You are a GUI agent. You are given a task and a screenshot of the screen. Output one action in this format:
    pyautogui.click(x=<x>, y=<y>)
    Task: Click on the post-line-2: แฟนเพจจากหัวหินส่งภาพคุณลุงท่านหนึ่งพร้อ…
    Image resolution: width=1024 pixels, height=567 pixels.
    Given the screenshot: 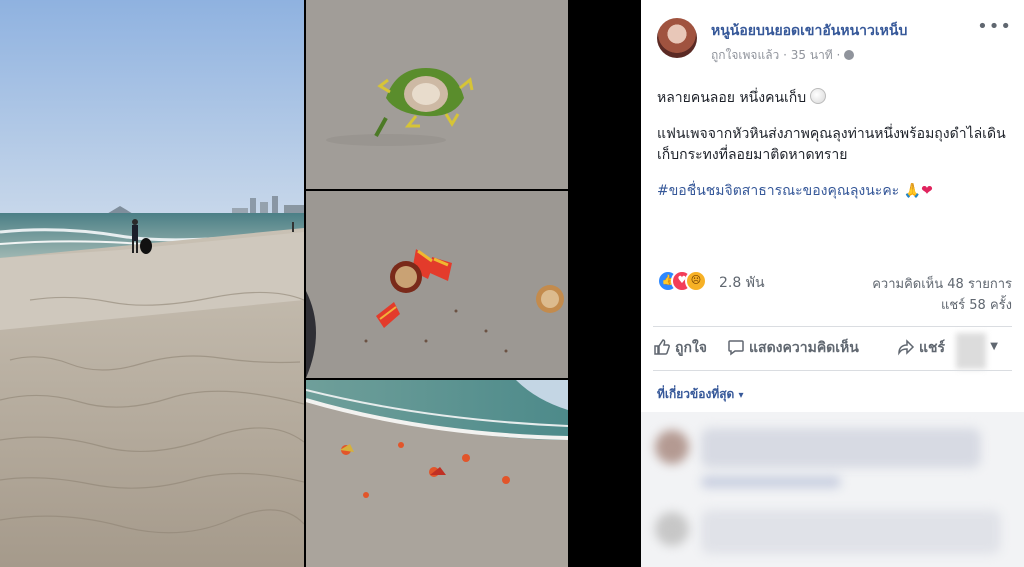 What is the action you would take?
    pyautogui.click(x=831, y=144)
    